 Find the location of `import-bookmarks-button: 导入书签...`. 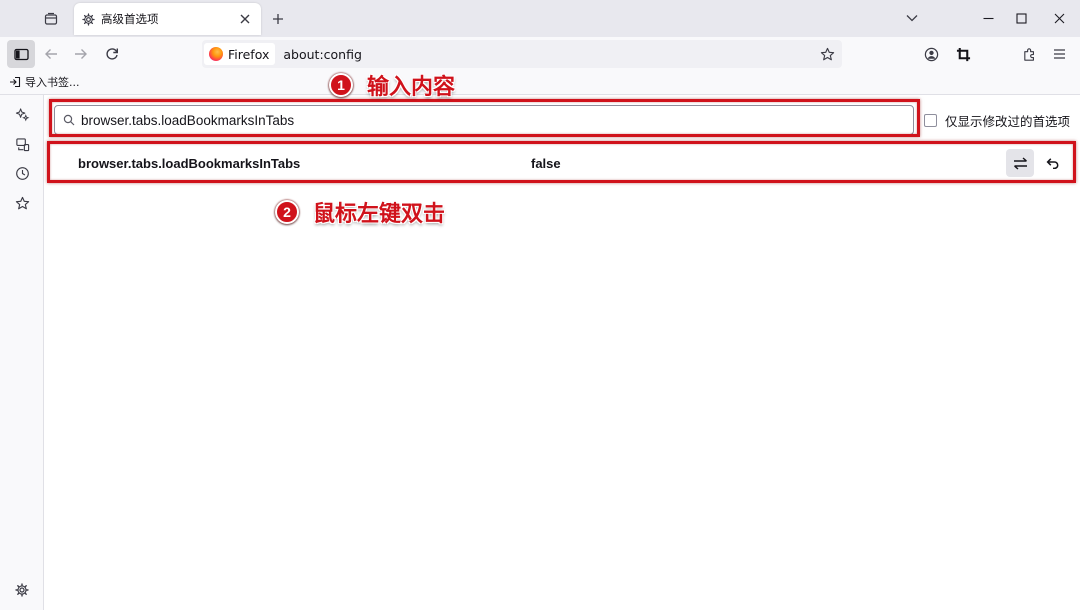

import-bookmarks-button: 导入书签... is located at coordinates (44, 82).